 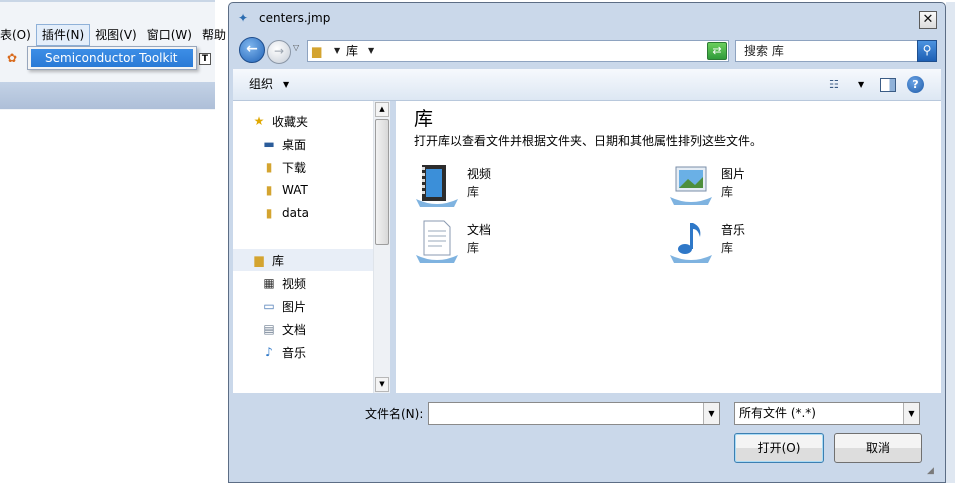 I want to click on nav-pictures: ▭ 图片, so click(x=283, y=306).